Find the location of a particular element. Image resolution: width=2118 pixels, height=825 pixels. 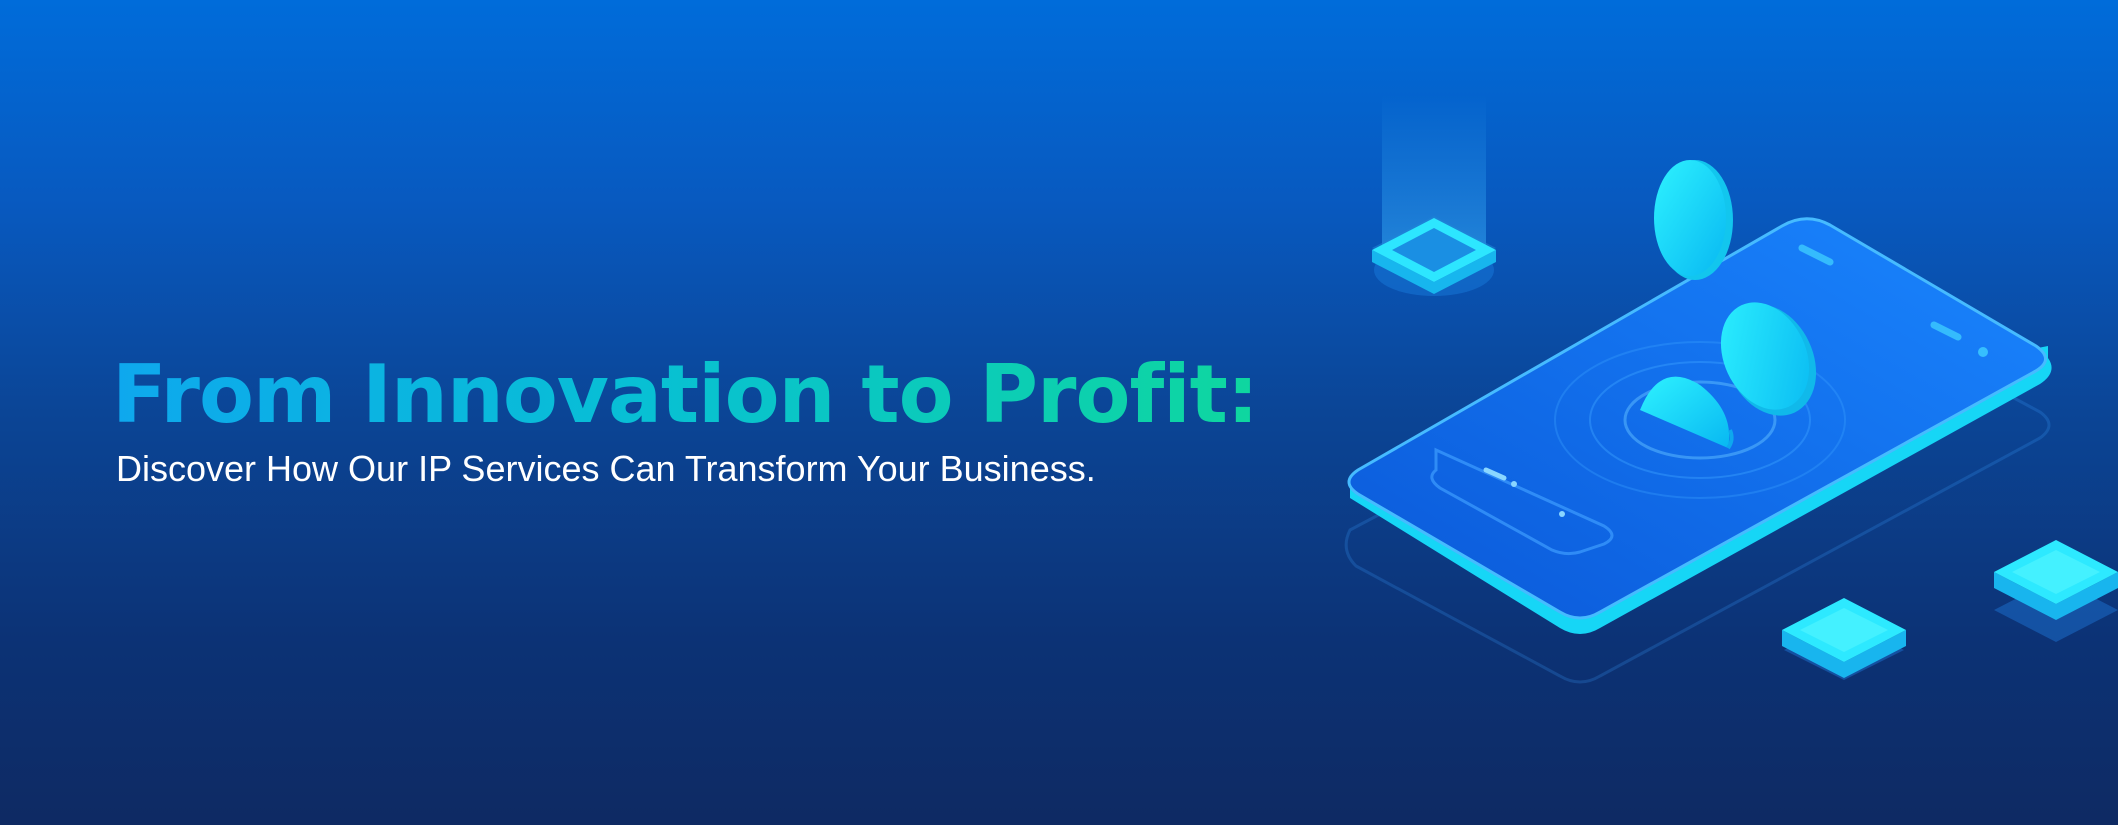

coin-icon is located at coordinates (1693, 220).